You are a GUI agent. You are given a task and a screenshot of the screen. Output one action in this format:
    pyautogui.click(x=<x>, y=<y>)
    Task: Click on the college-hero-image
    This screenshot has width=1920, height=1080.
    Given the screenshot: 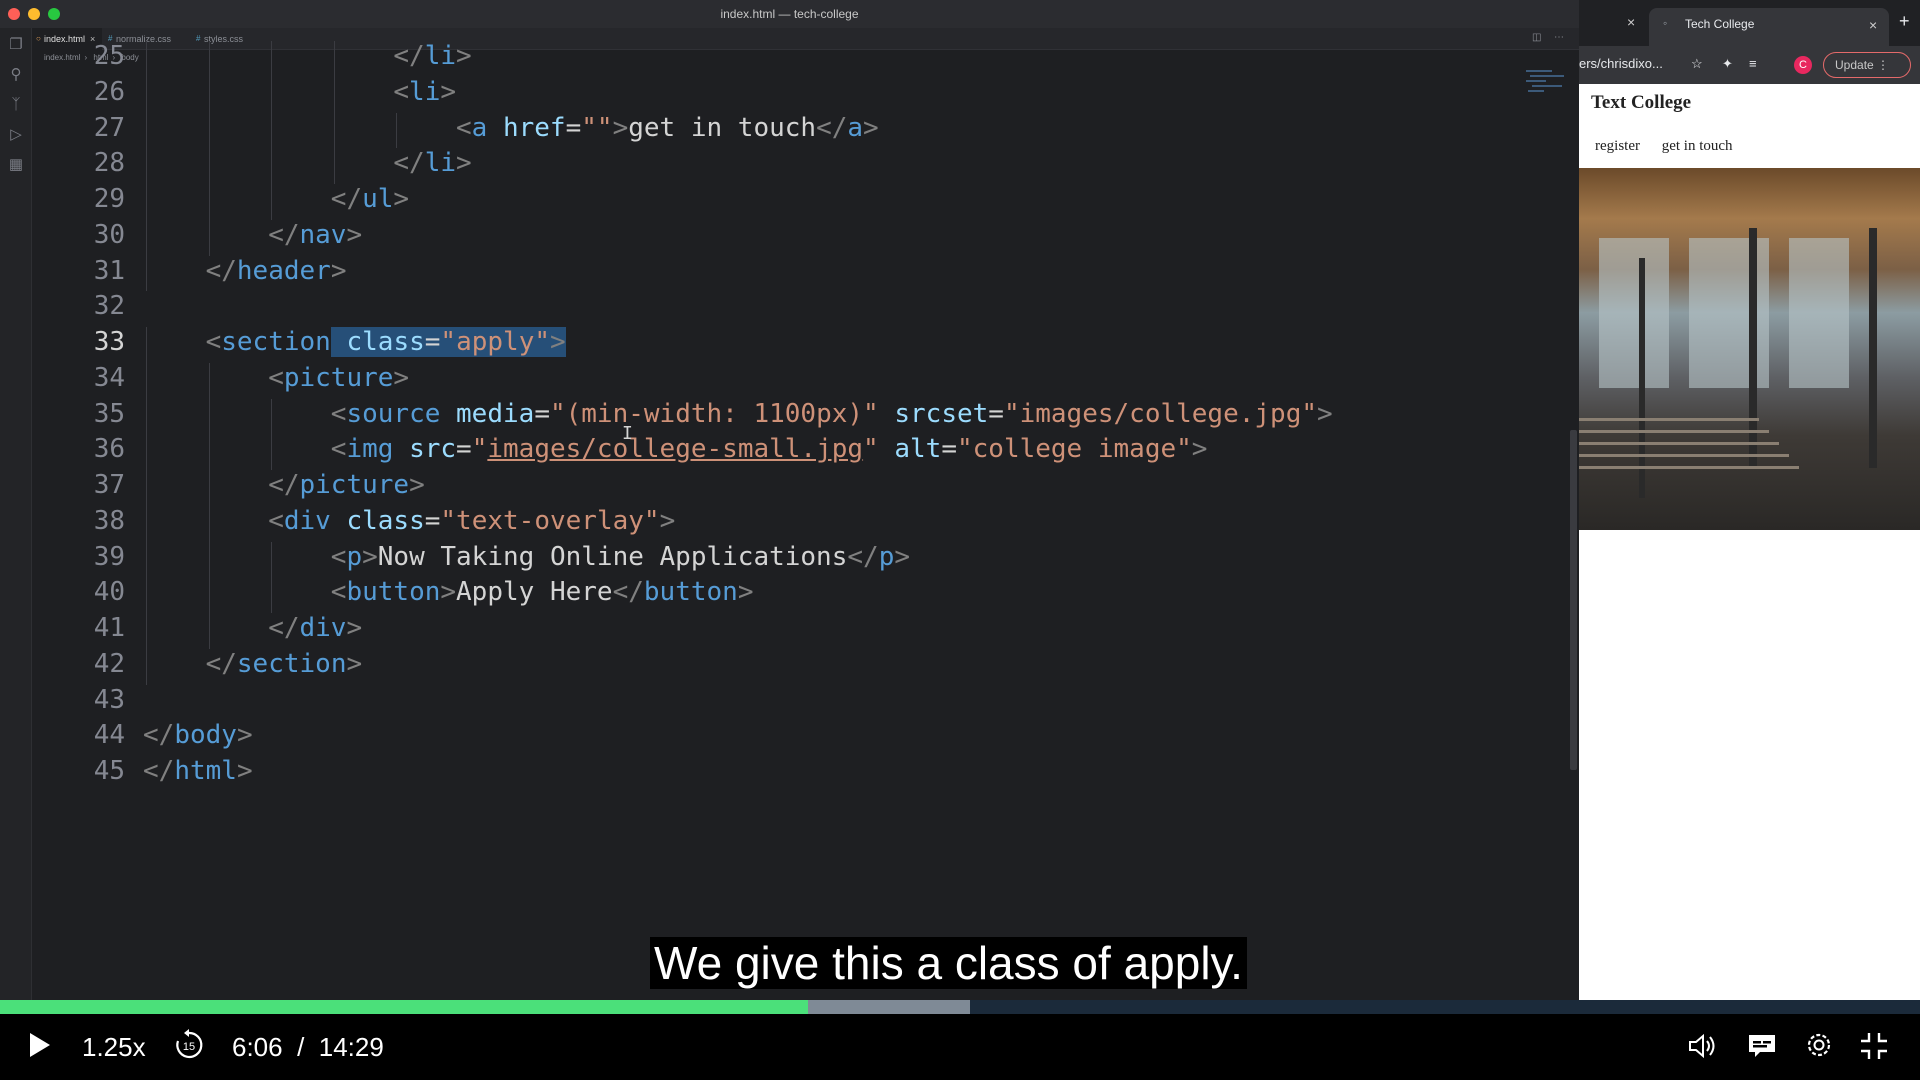 What is the action you would take?
    pyautogui.click(x=1749, y=349)
    